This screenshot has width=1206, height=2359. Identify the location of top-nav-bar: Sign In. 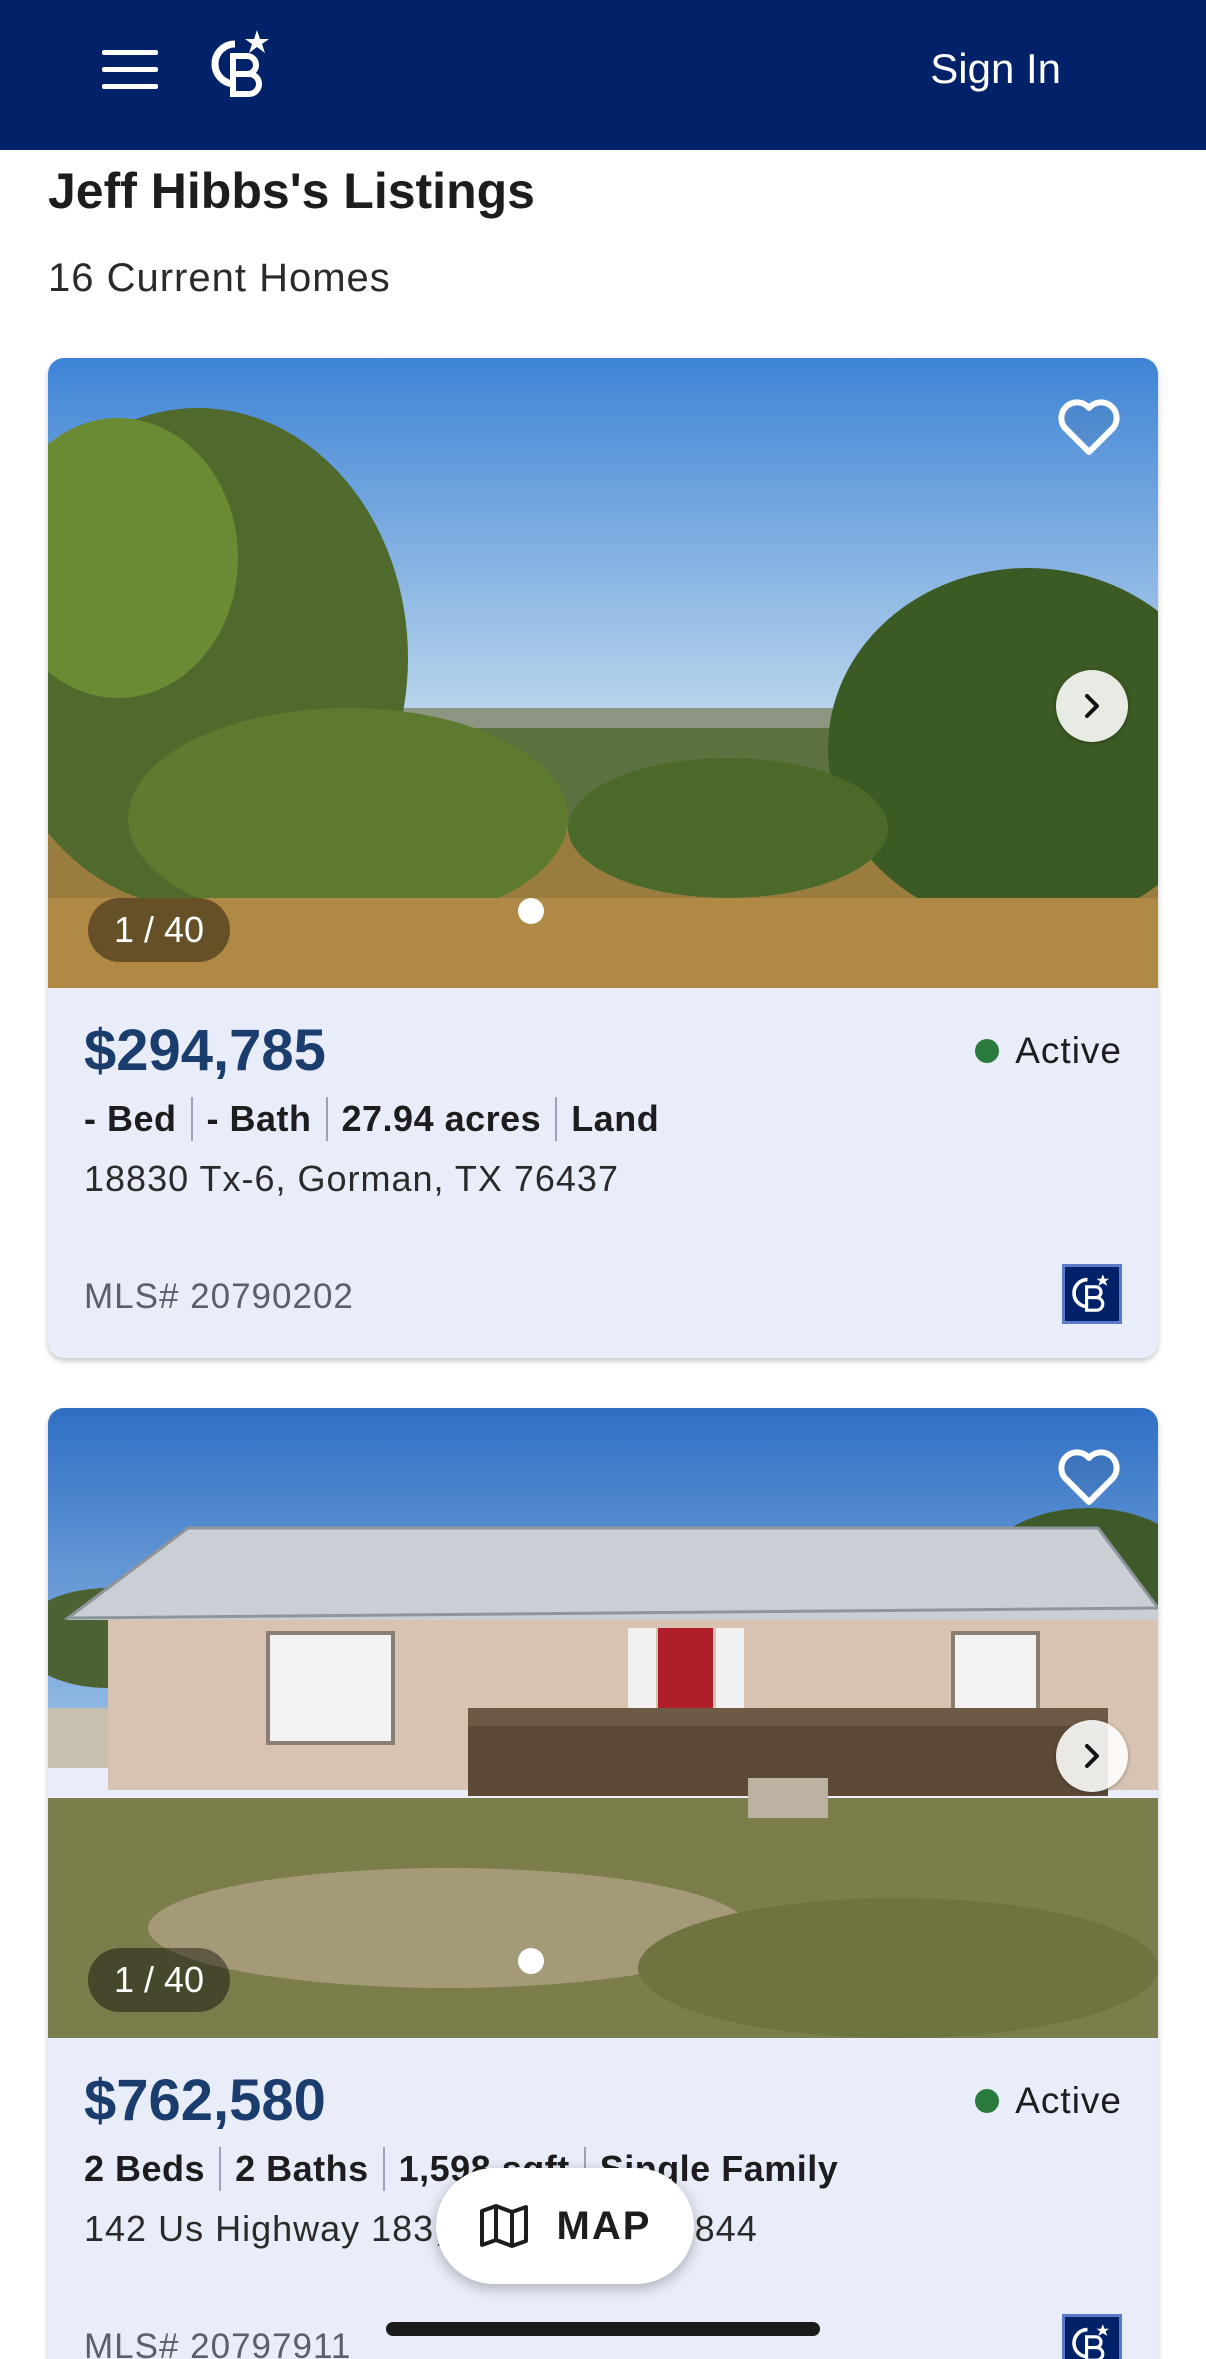
(603, 75).